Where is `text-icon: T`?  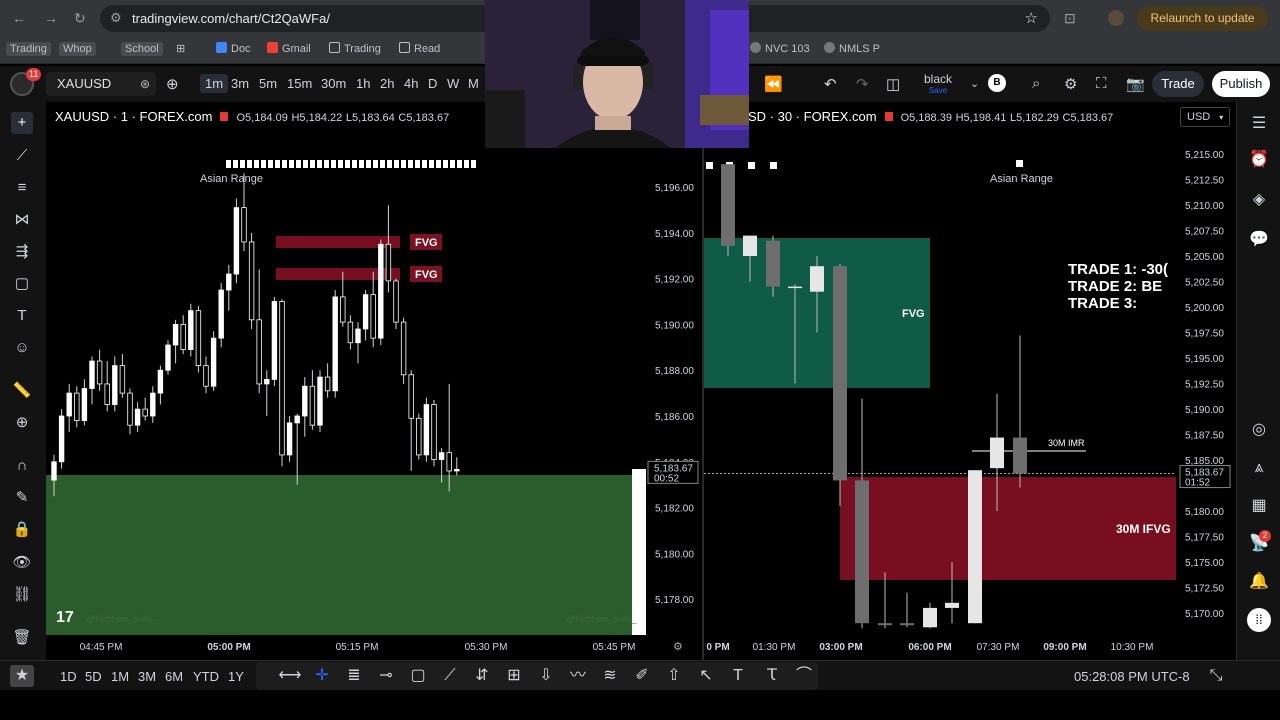 text-icon: T is located at coordinates (738, 676).